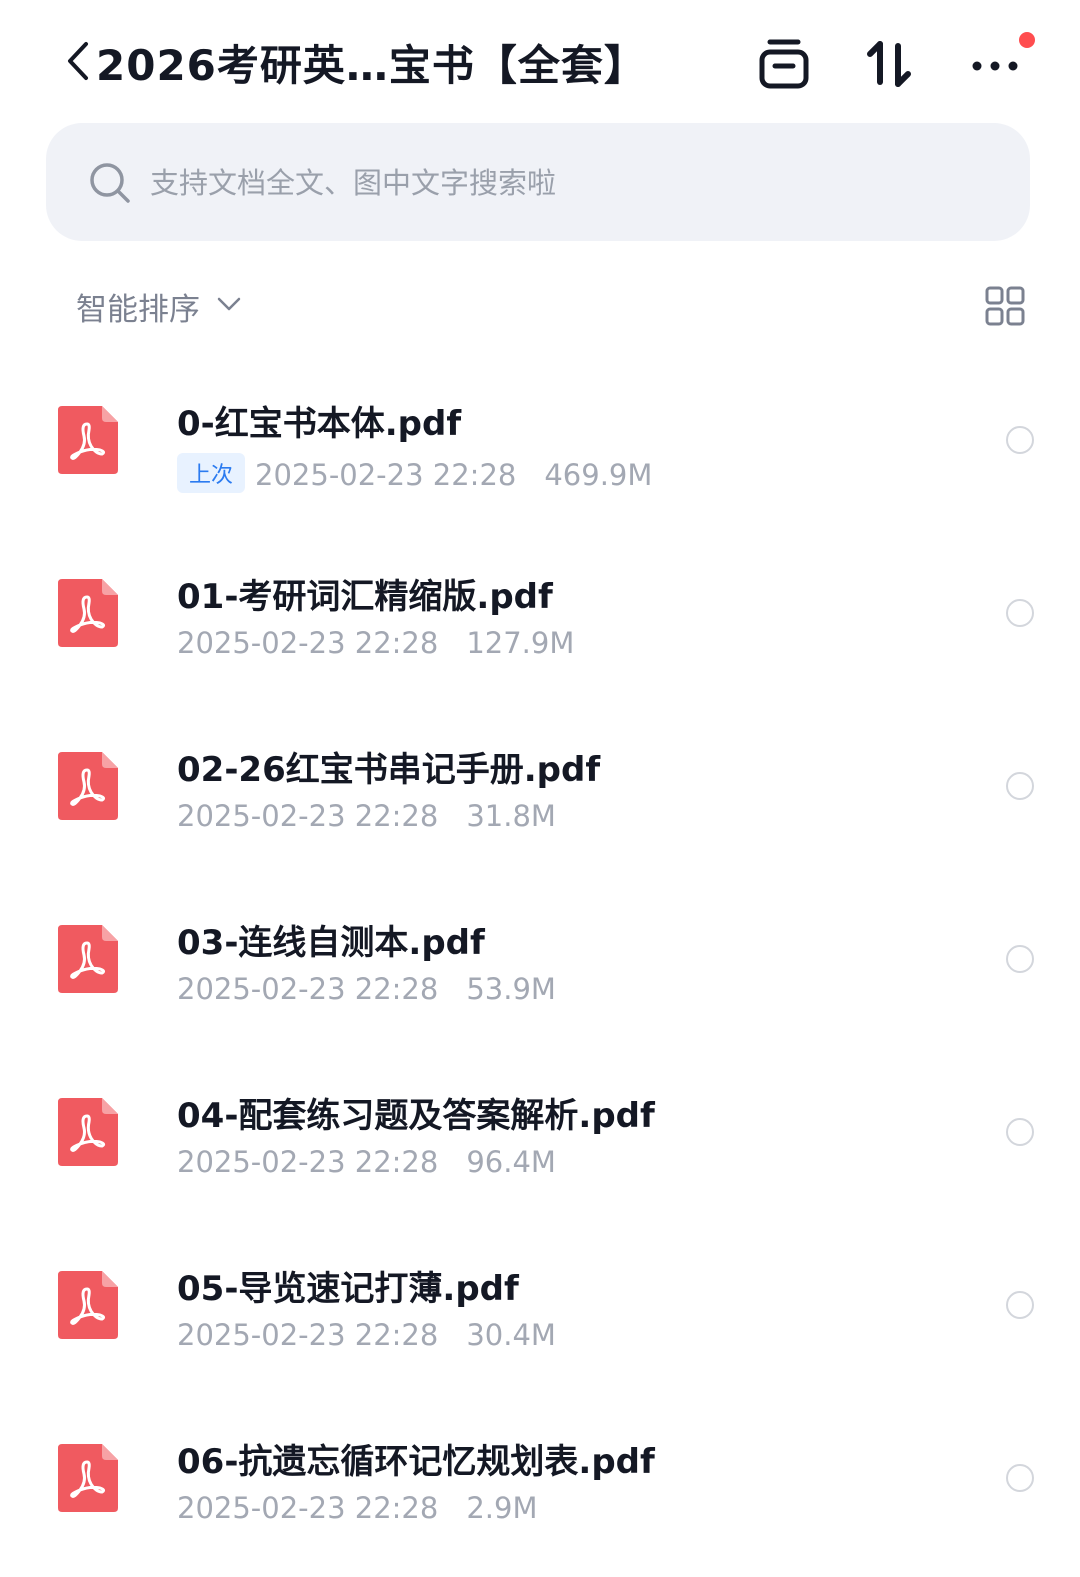 The width and height of the screenshot is (1080, 1577). What do you see at coordinates (348, 1289) in the screenshot?
I see `file-name: 05-导览速记打薄.pdf` at bounding box center [348, 1289].